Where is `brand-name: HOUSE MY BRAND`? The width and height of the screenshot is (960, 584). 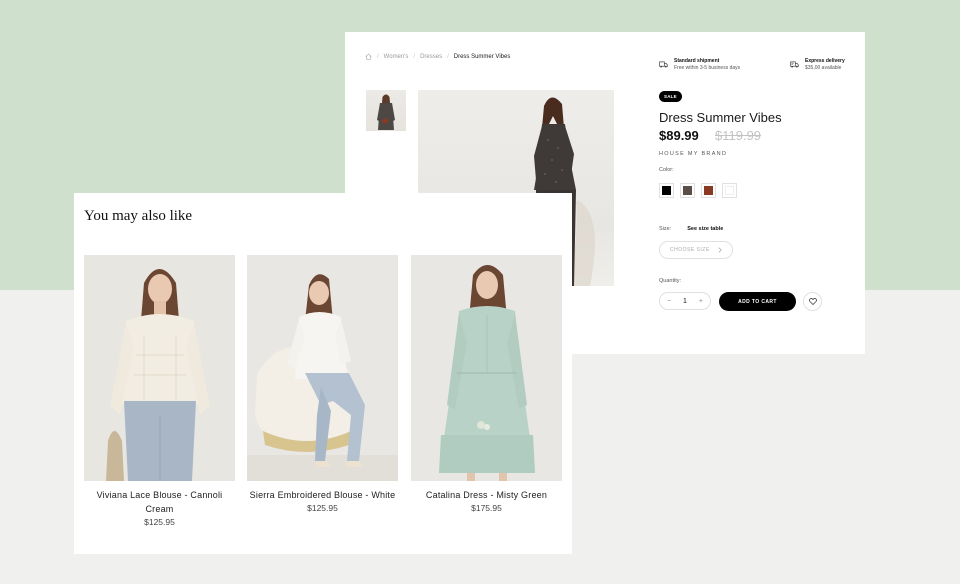
brand-name: HOUSE MY BRAND is located at coordinates (693, 154).